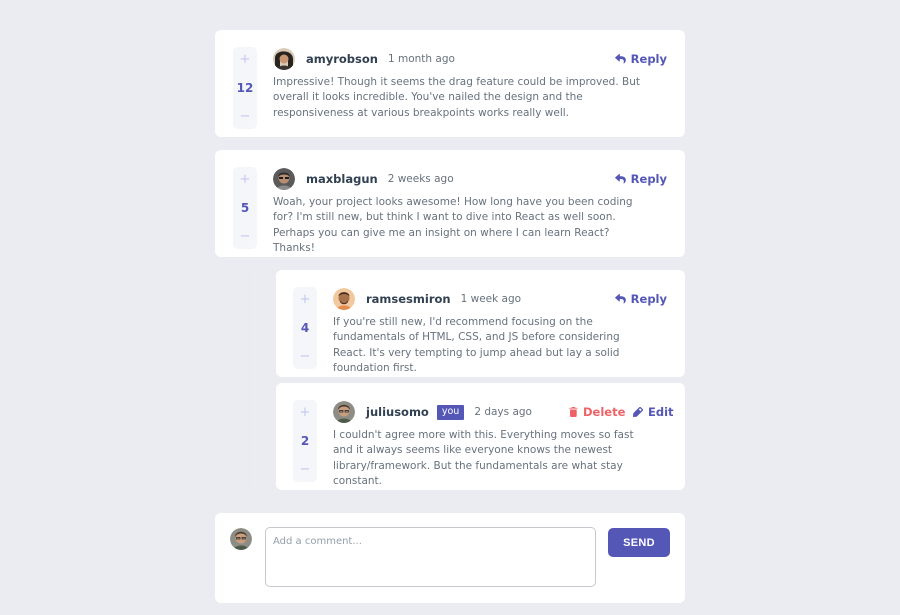  I want to click on vote-box: + 2 −, so click(305, 441).